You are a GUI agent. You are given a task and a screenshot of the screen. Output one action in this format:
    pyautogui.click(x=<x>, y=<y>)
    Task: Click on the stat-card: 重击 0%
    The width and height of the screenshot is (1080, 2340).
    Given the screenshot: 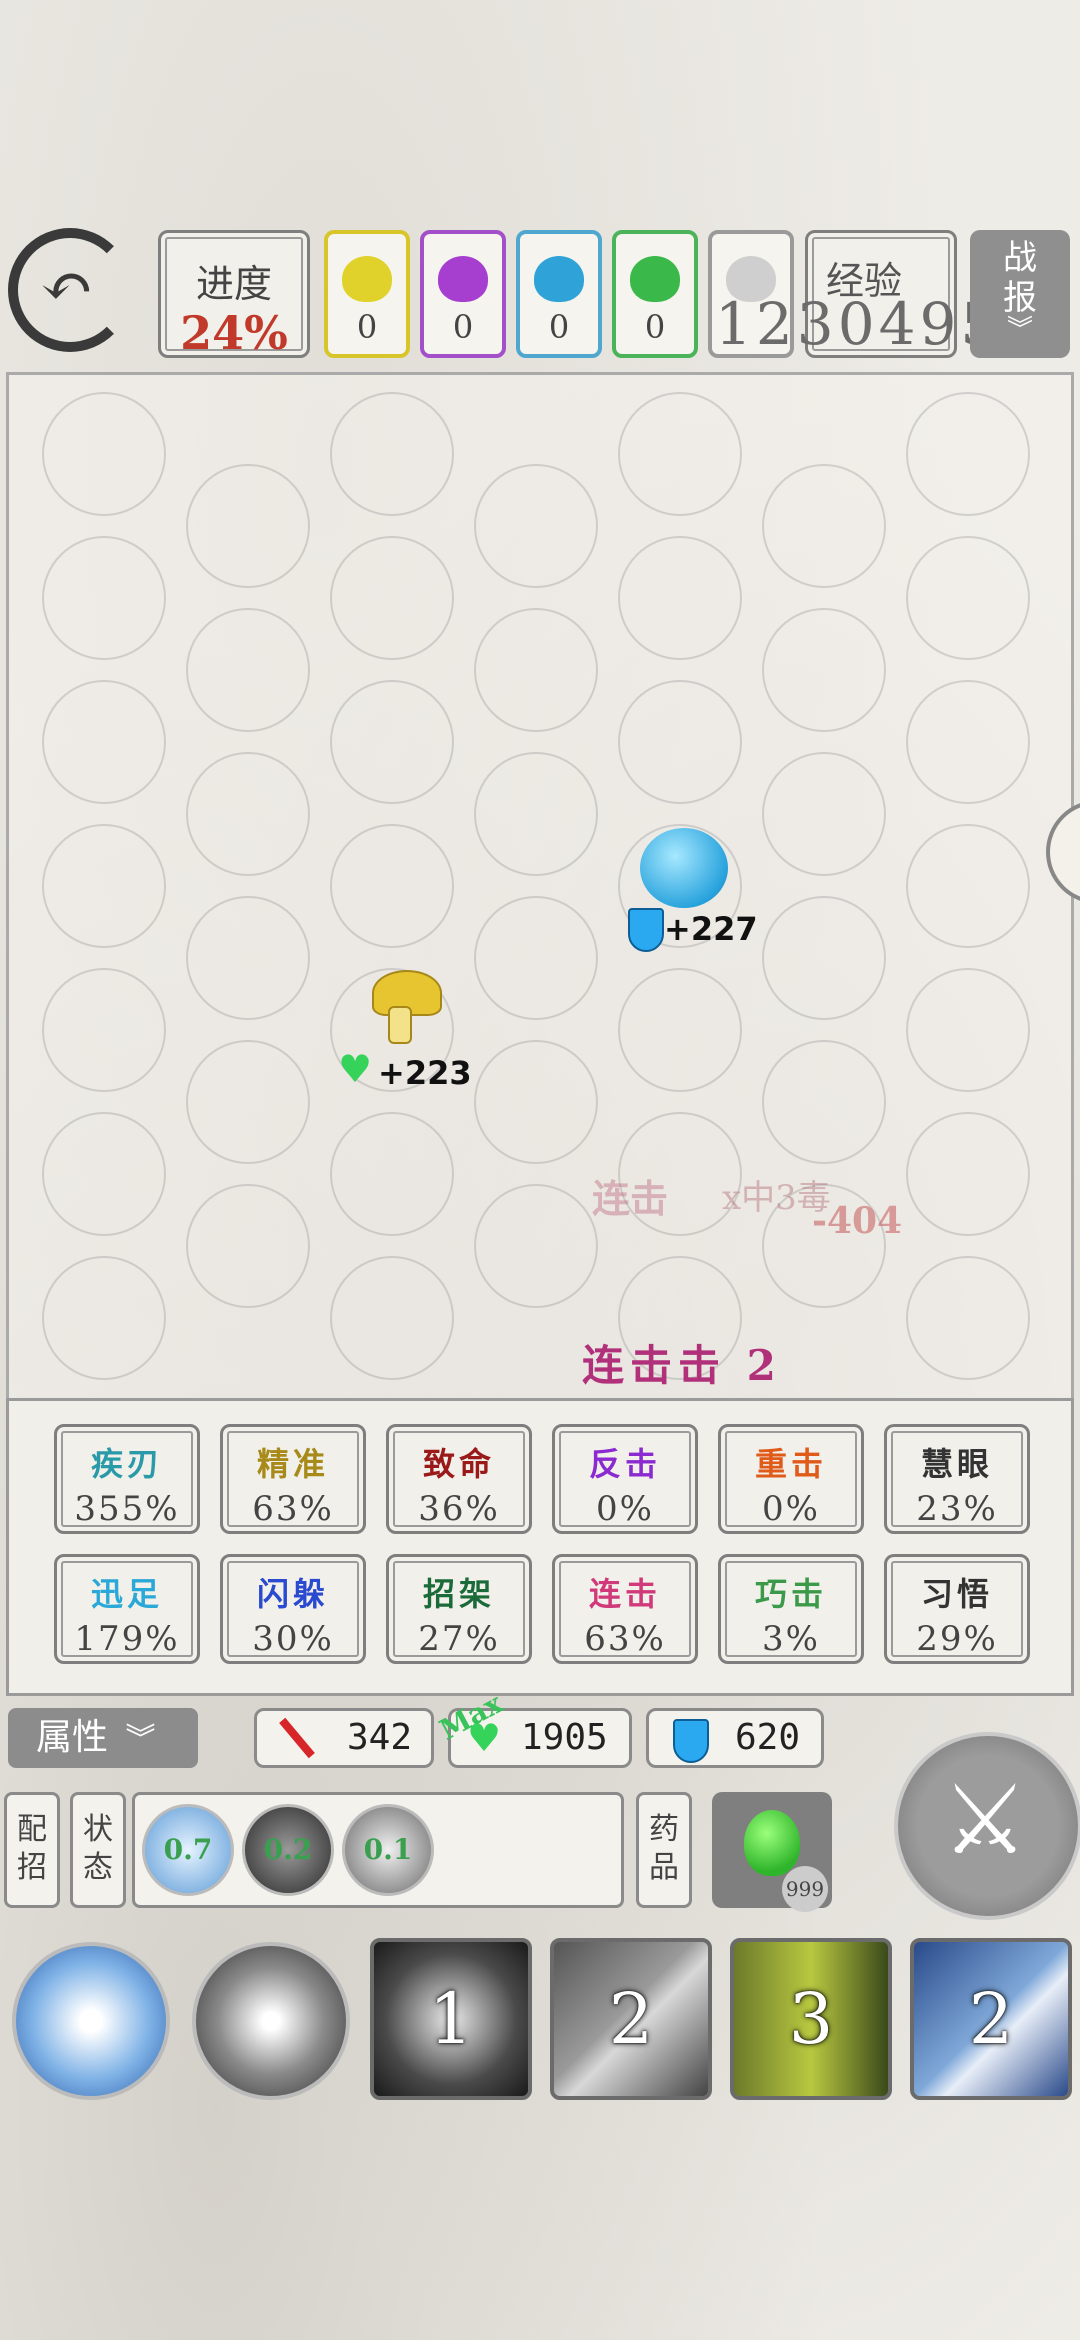 What is the action you would take?
    pyautogui.click(x=791, y=1479)
    